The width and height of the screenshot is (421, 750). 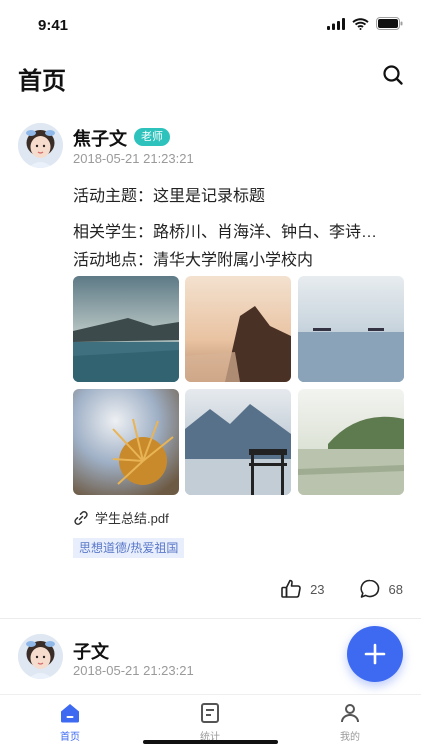 What do you see at coordinates (210, 742) in the screenshot?
I see `home-indicator` at bounding box center [210, 742].